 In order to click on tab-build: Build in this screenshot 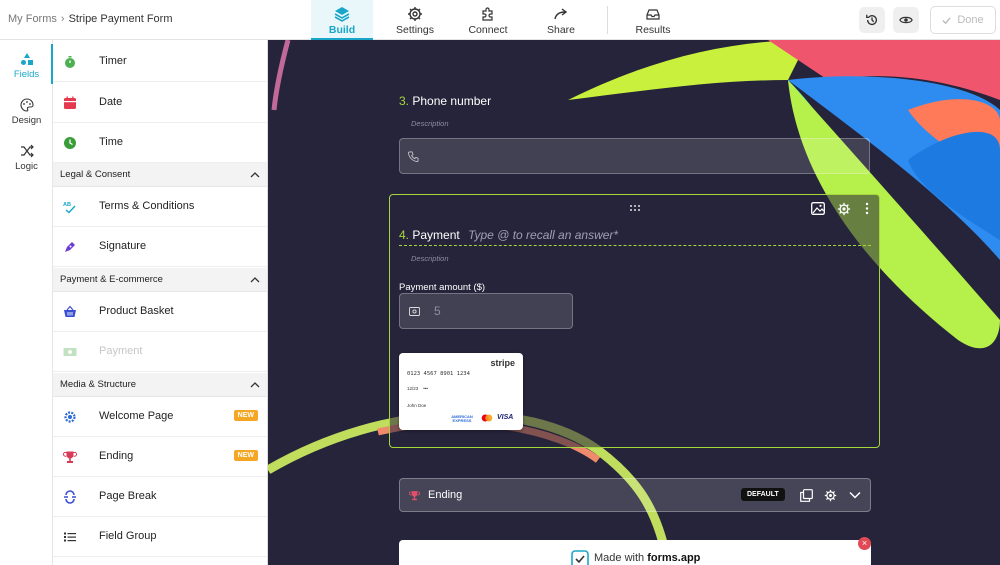, I will do `click(342, 20)`.